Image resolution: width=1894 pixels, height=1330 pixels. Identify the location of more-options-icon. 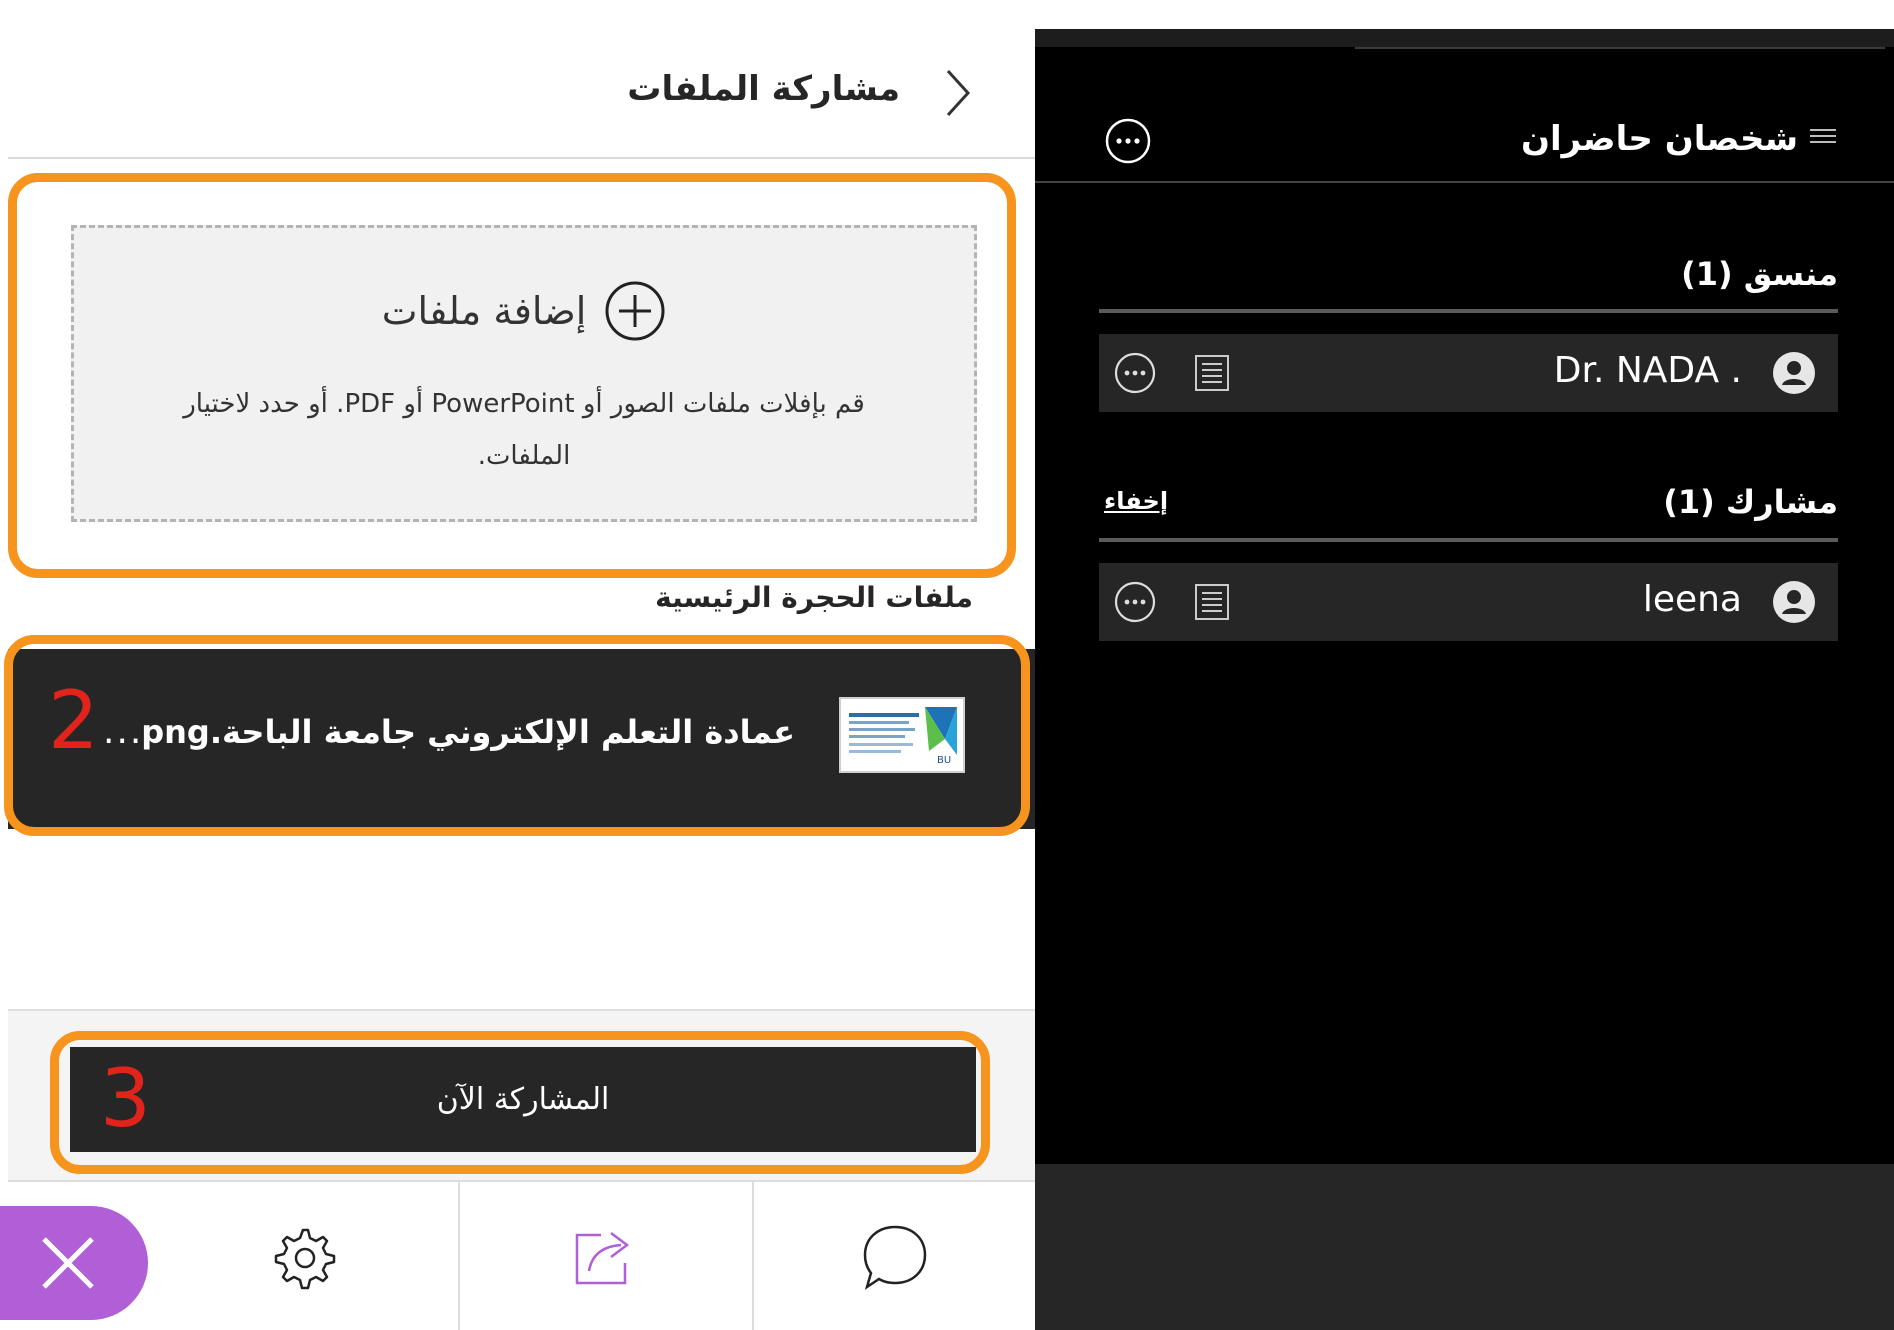
(1128, 141).